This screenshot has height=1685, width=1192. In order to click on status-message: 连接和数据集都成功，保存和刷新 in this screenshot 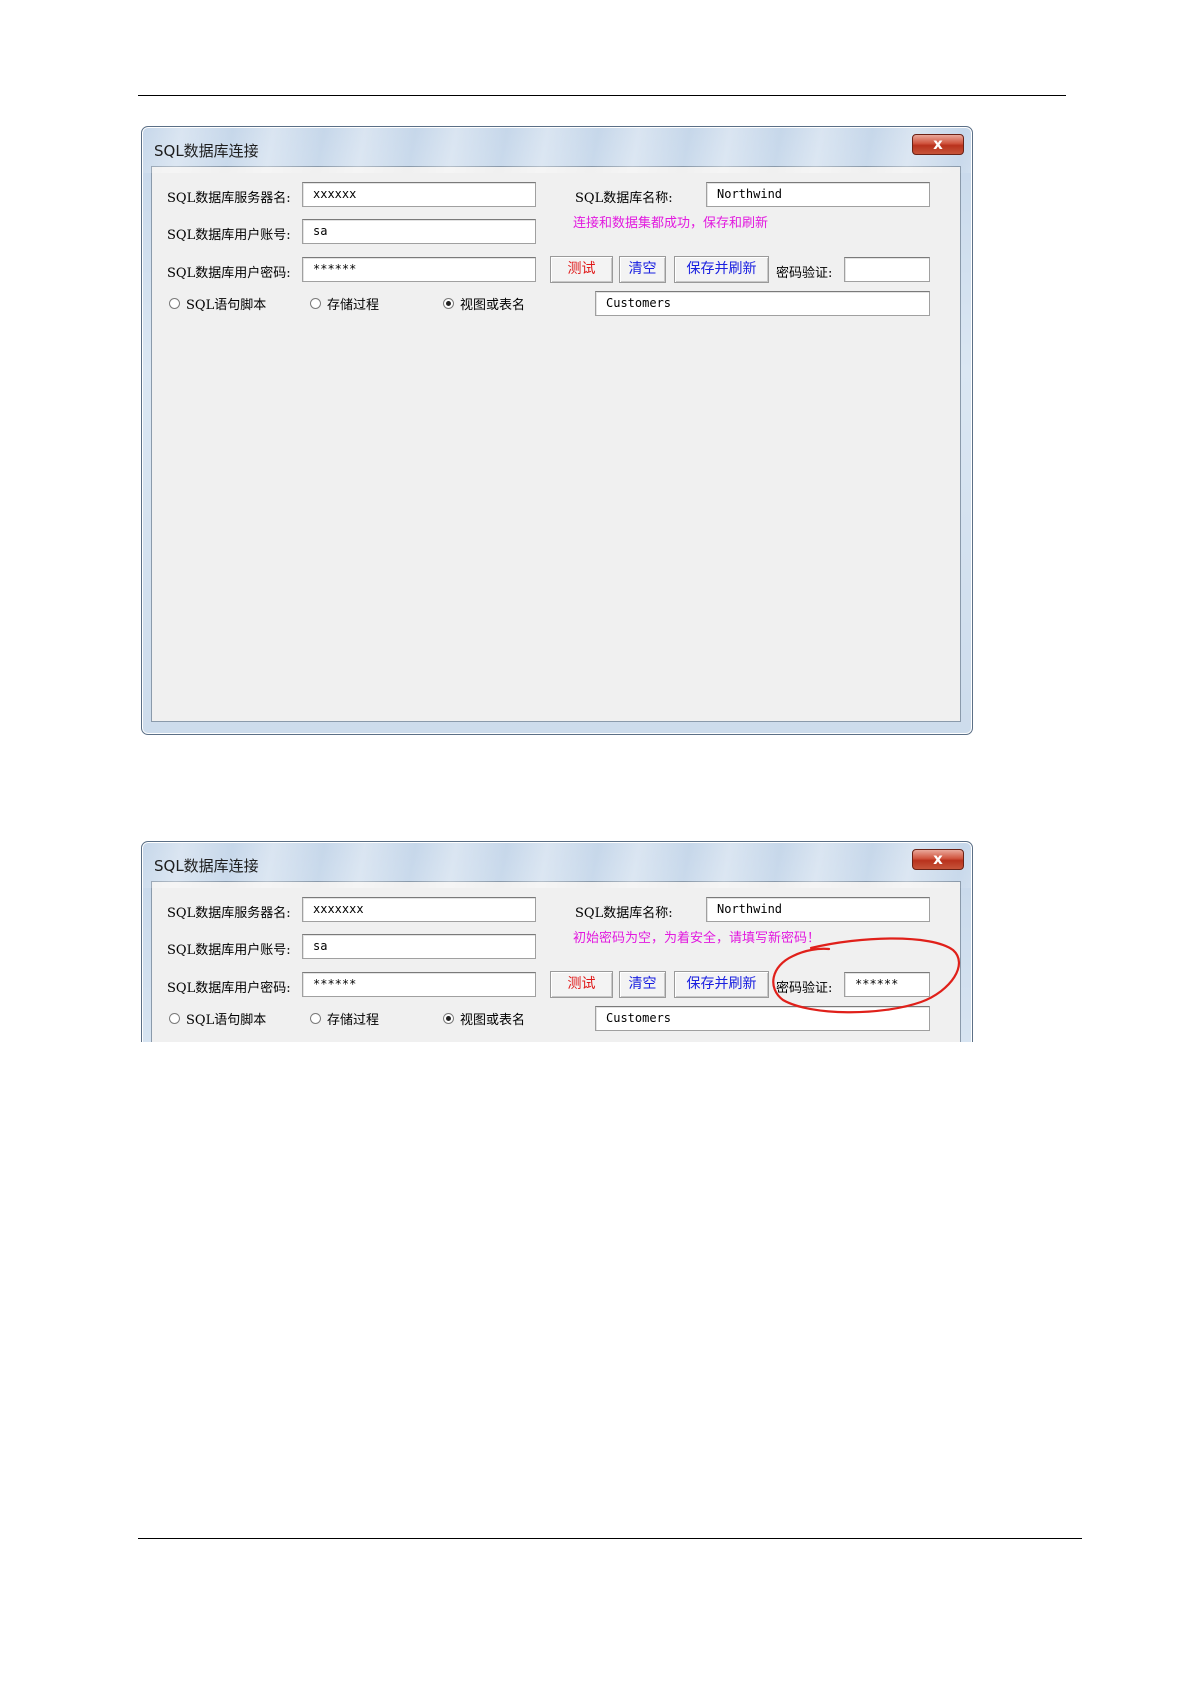, I will do `click(671, 223)`.